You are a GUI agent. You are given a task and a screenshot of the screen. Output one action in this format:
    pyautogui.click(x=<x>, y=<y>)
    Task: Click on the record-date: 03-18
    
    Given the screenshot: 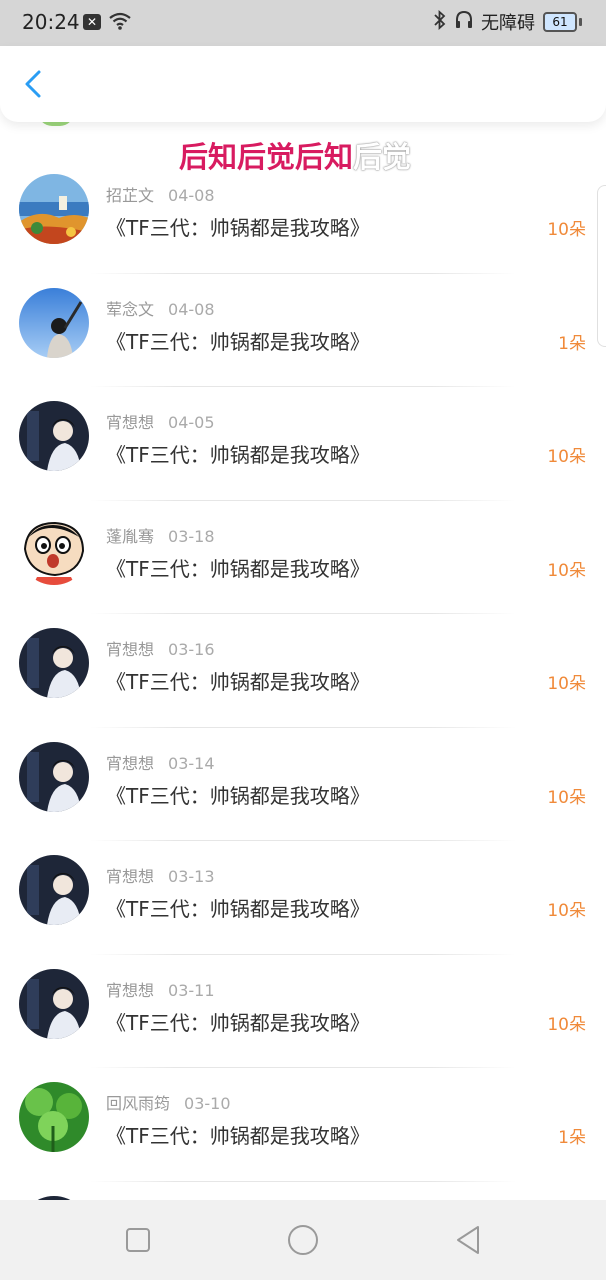 What is the action you would take?
    pyautogui.click(x=191, y=536)
    